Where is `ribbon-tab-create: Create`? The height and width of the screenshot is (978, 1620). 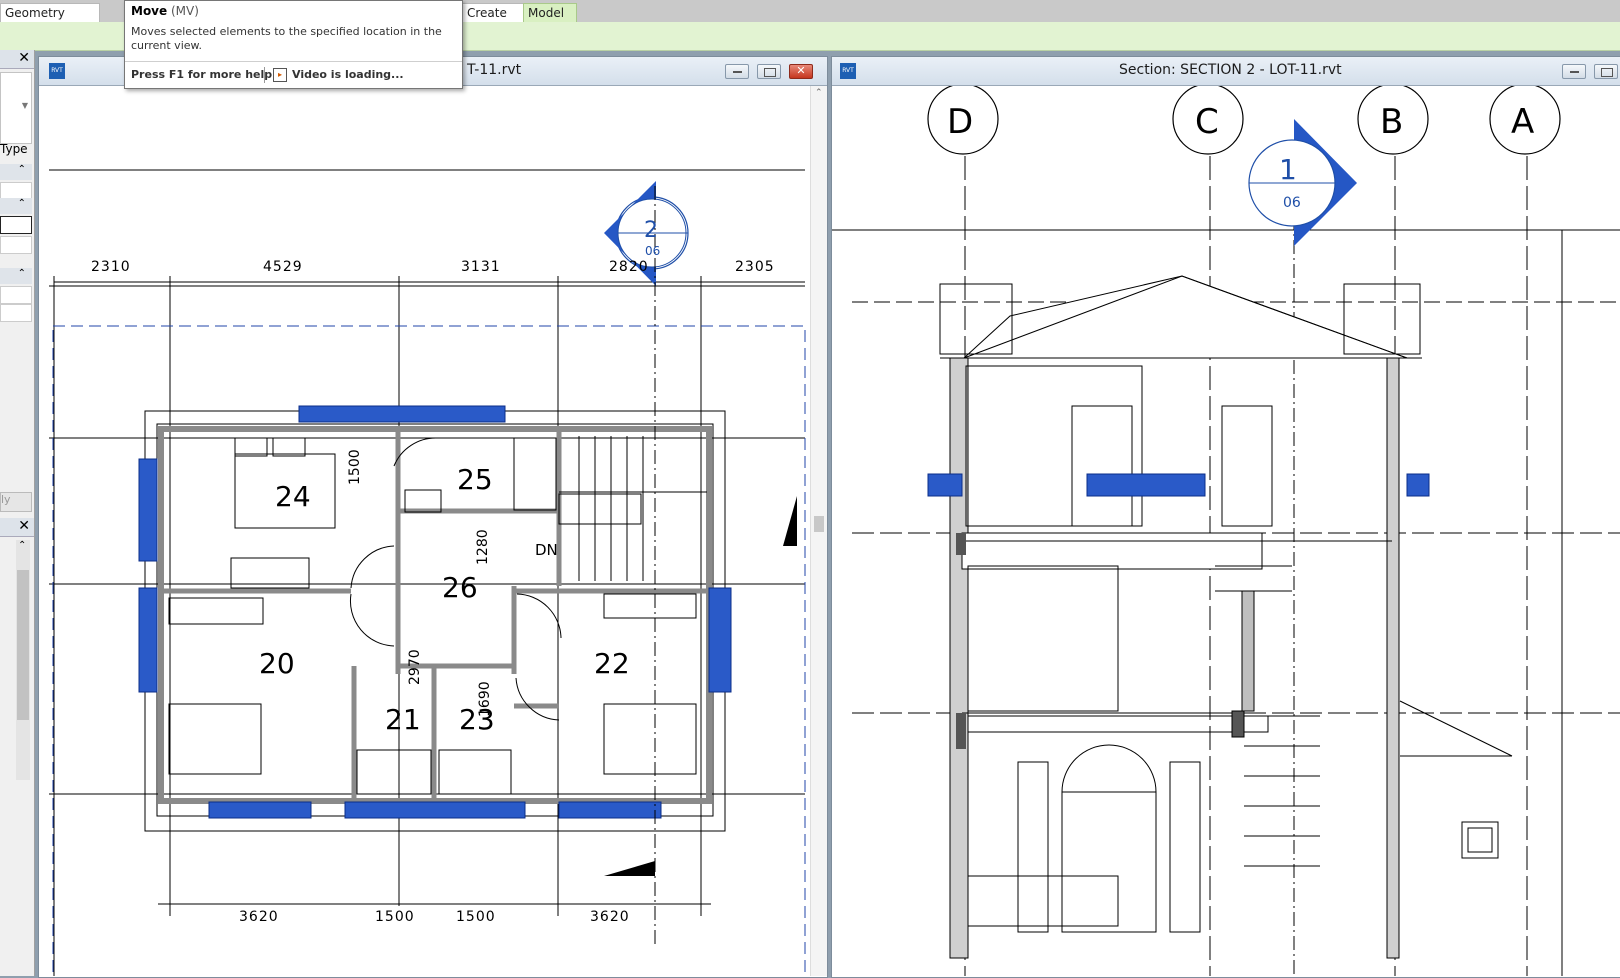 ribbon-tab-create: Create is located at coordinates (494, 13).